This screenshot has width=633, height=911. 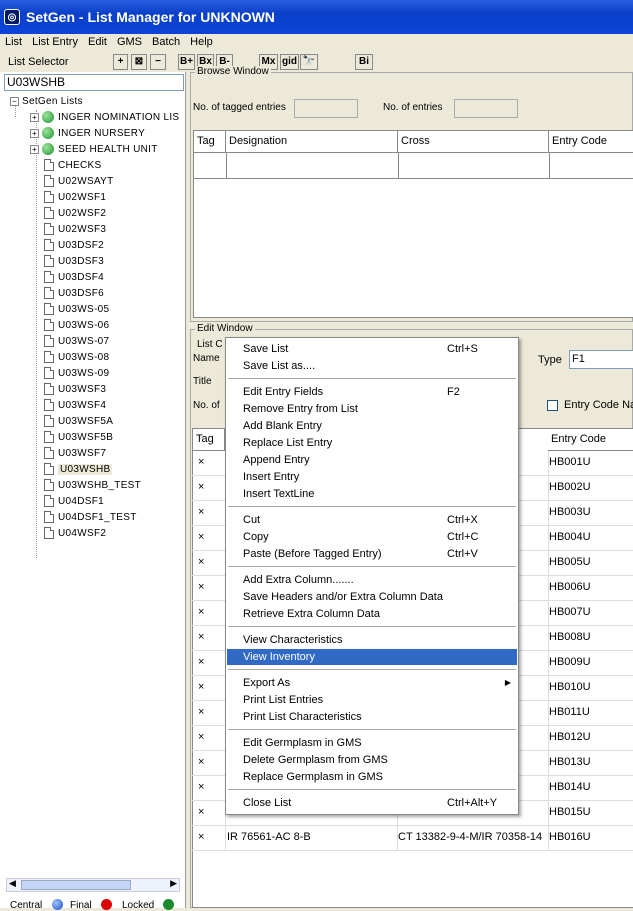 What do you see at coordinates (570, 687) in the screenshot?
I see `cell-code: HB010U` at bounding box center [570, 687].